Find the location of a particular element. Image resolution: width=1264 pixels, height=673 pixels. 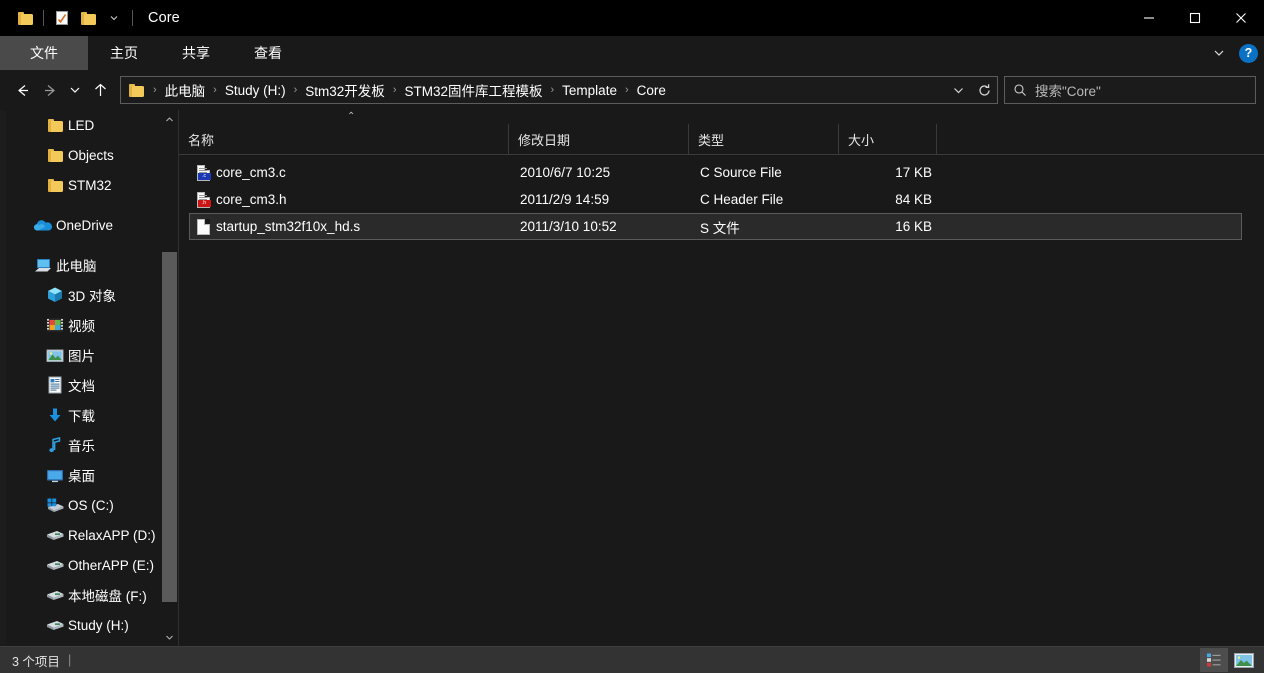

sidebar-item-label: 图片 is located at coordinates (81, 356).